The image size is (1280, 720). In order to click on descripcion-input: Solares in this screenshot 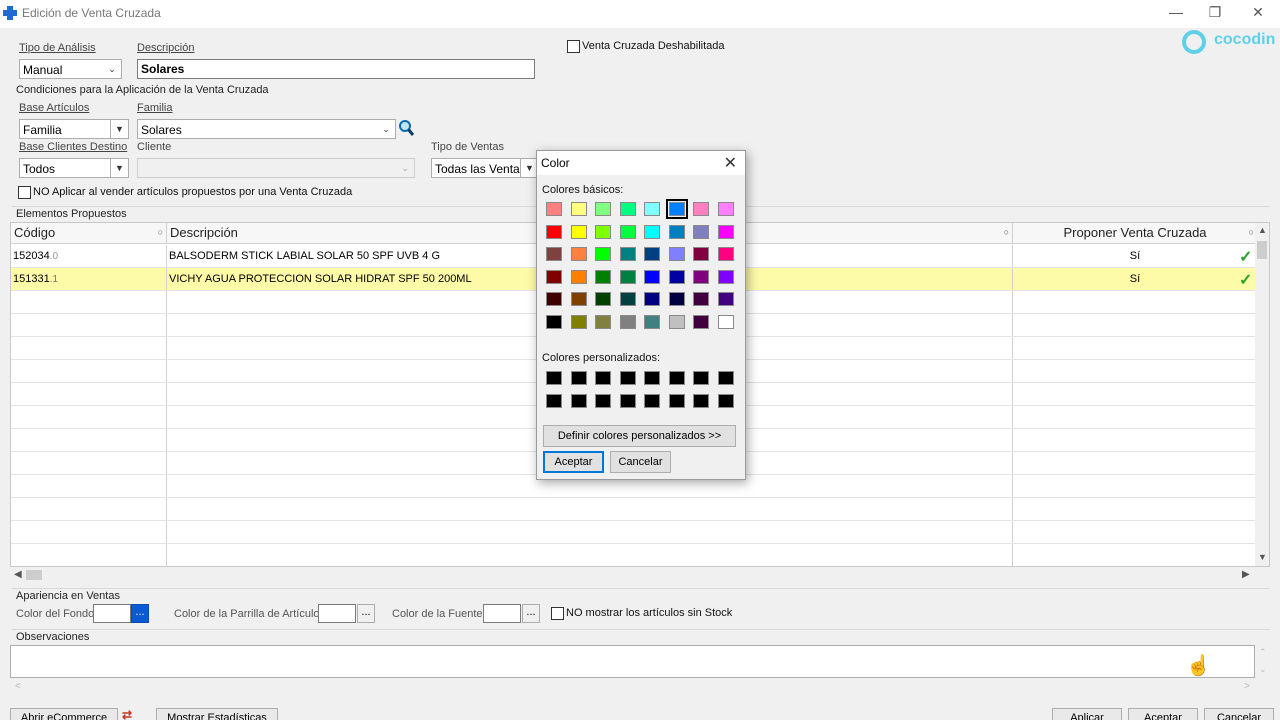, I will do `click(336, 69)`.